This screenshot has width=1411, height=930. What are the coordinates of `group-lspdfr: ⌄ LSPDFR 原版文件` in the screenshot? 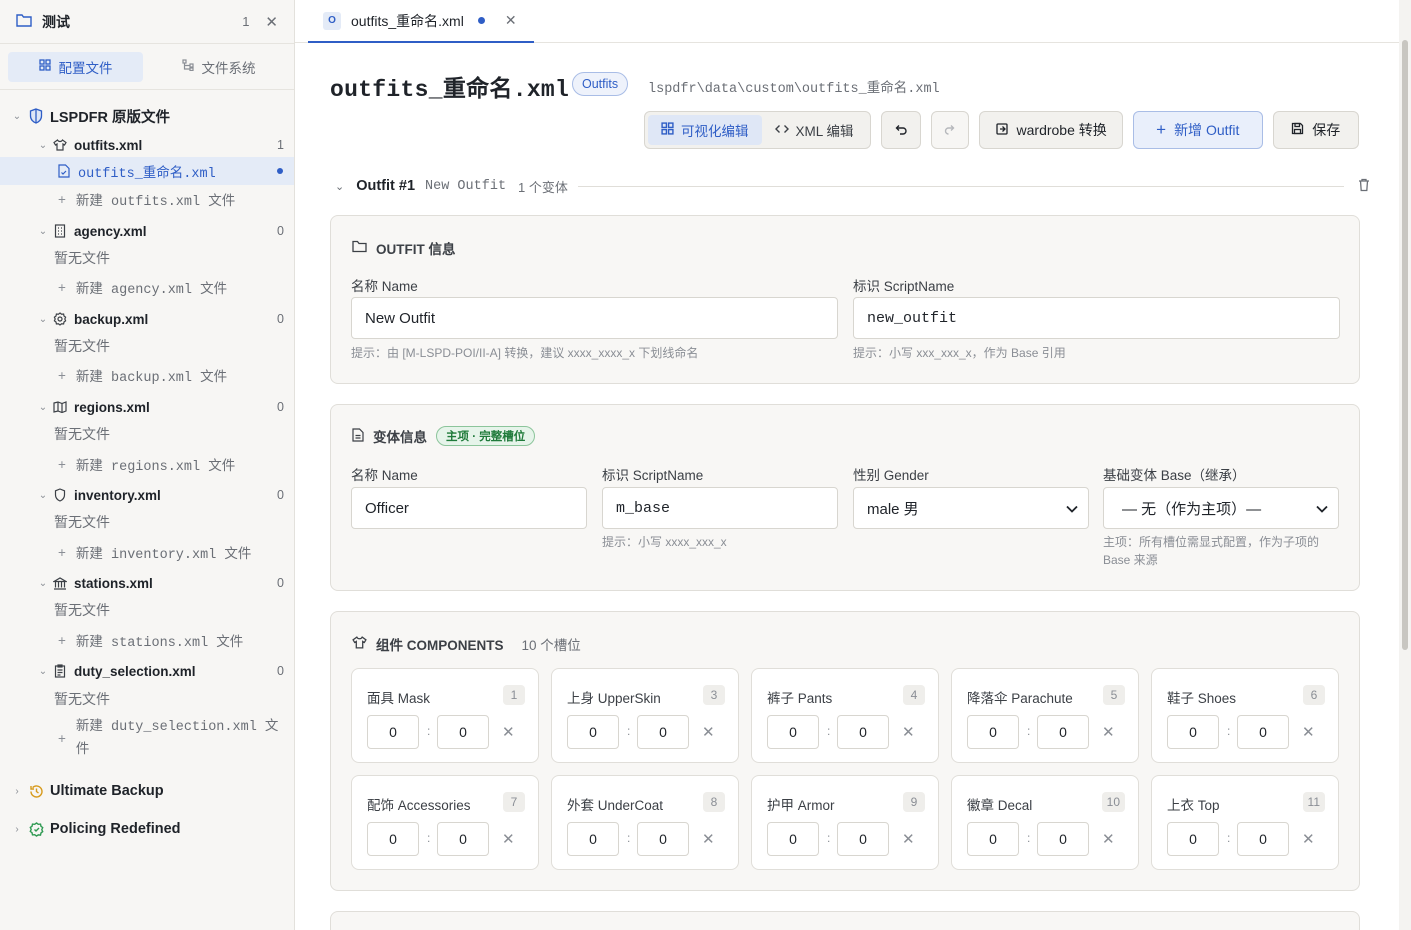 It's located at (147, 116).